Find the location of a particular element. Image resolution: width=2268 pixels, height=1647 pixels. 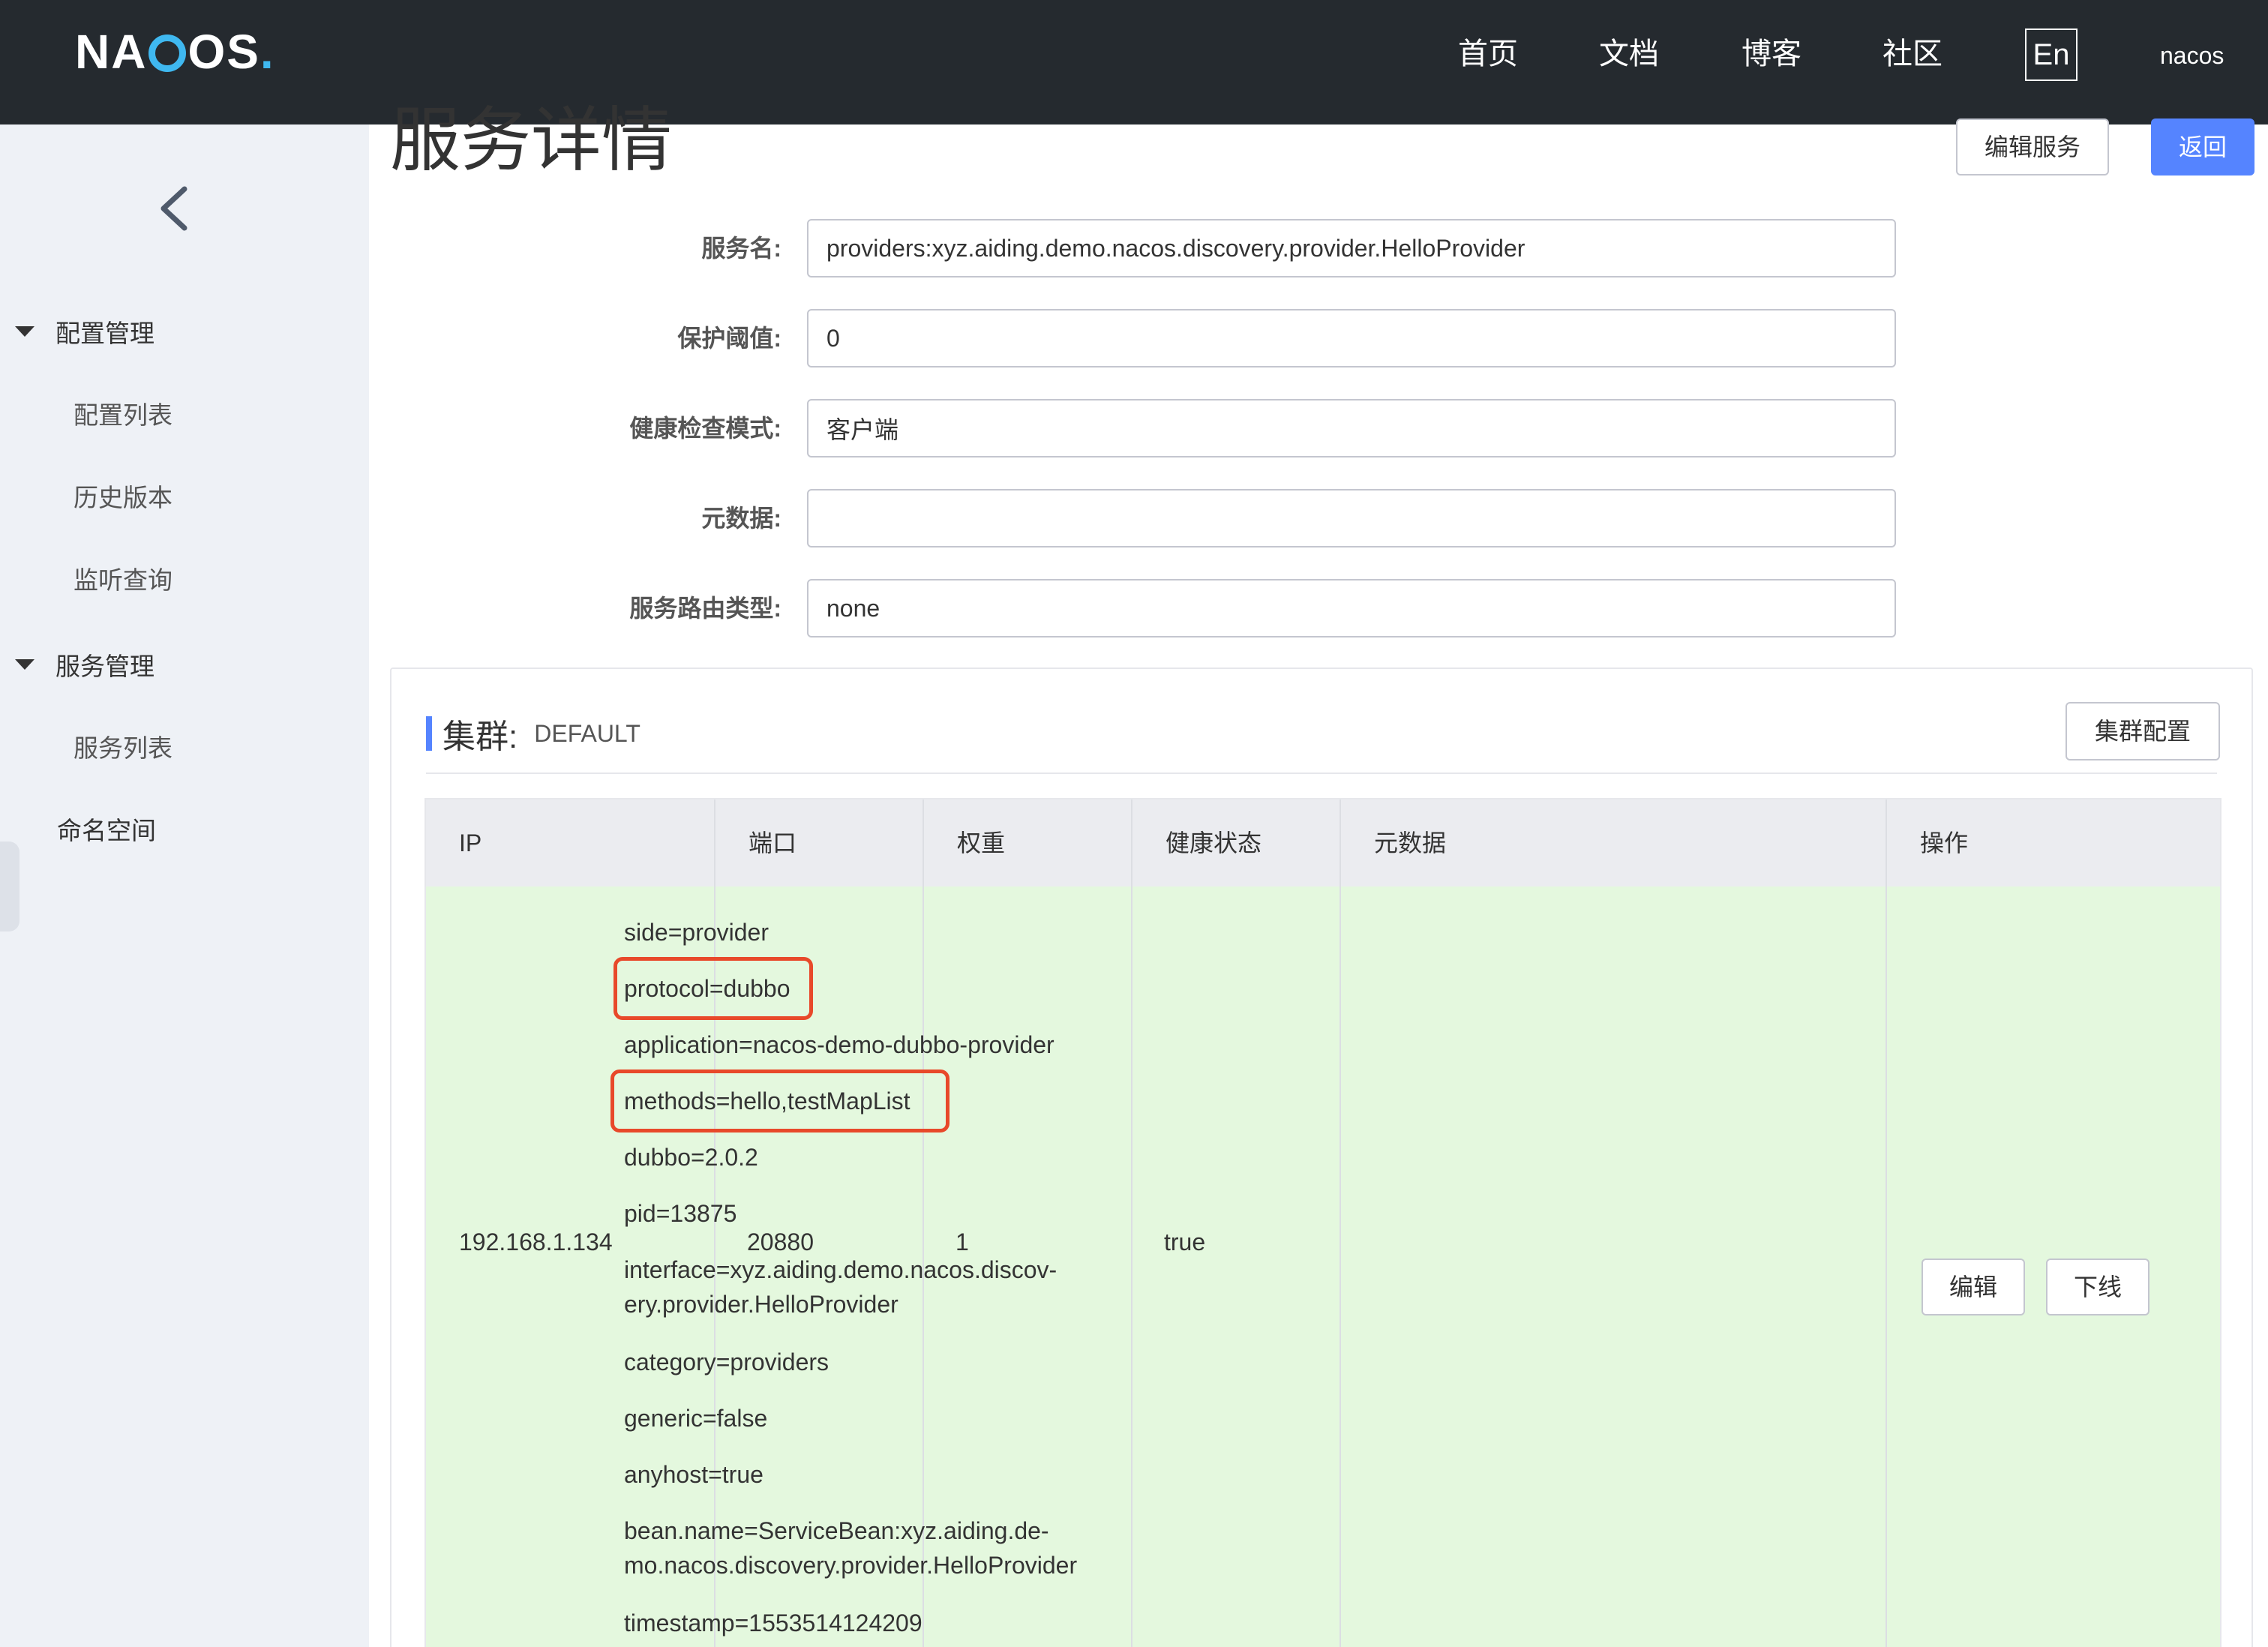

health-check-mode-label: 健康检查模式: is located at coordinates (705, 428).